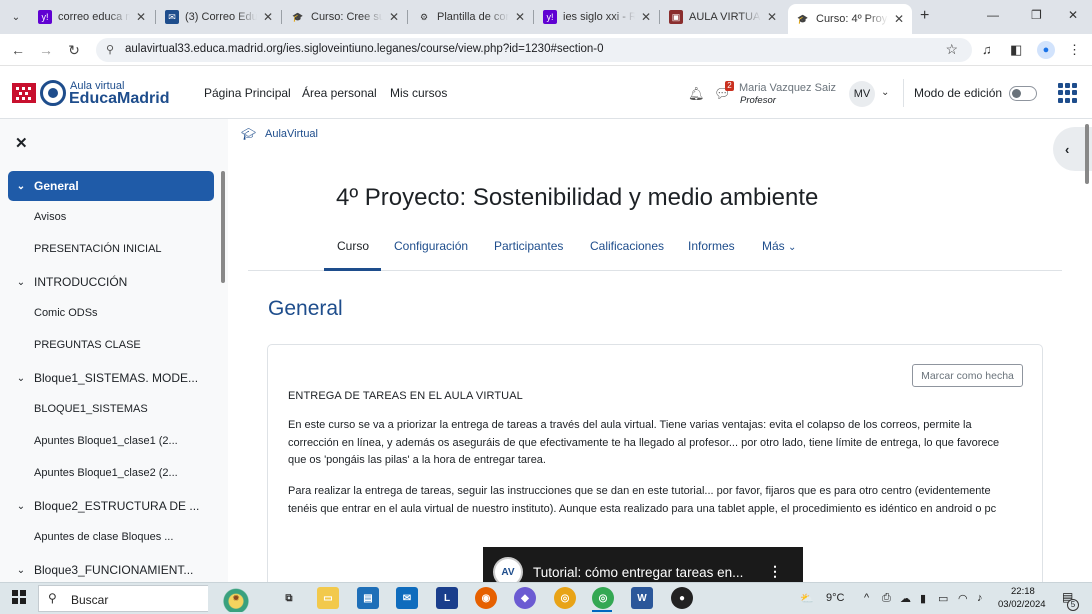 The width and height of the screenshot is (1092, 614). Describe the element at coordinates (91, 409) in the screenshot. I see `course-index-item: BLOQUE1_SISTEMAS` at that location.